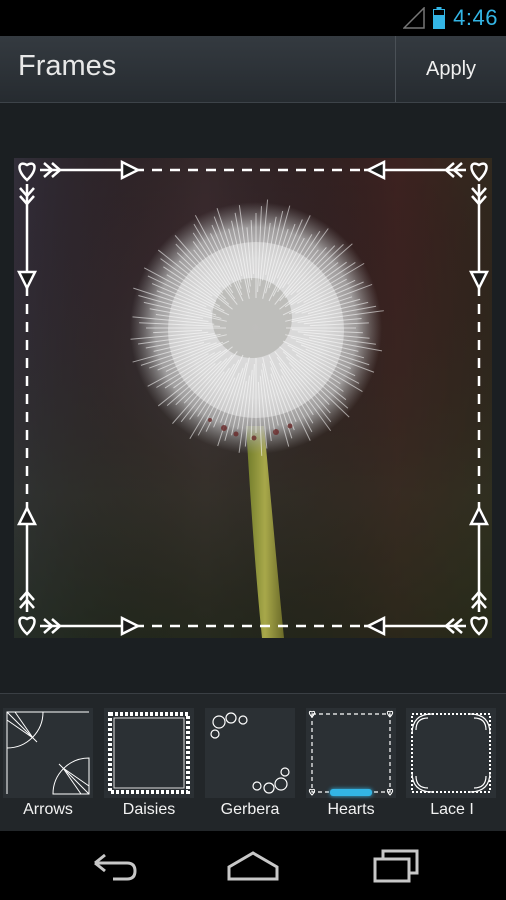  I want to click on frame-thumb-hearts, so click(351, 753).